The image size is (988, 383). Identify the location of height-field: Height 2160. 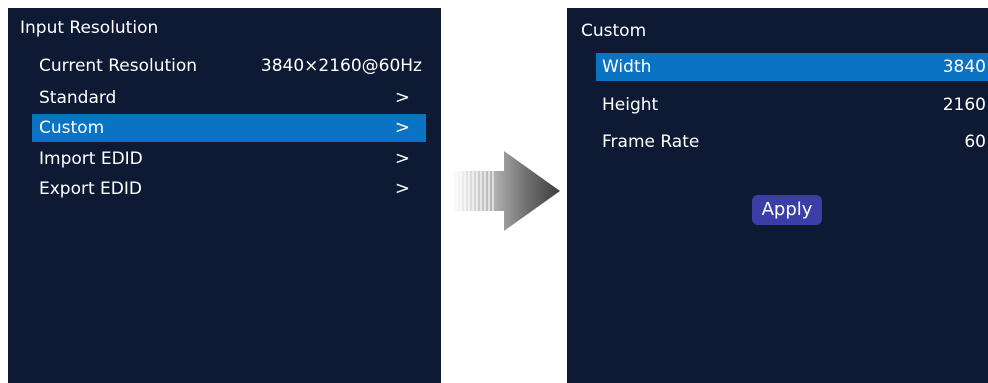
(792, 105).